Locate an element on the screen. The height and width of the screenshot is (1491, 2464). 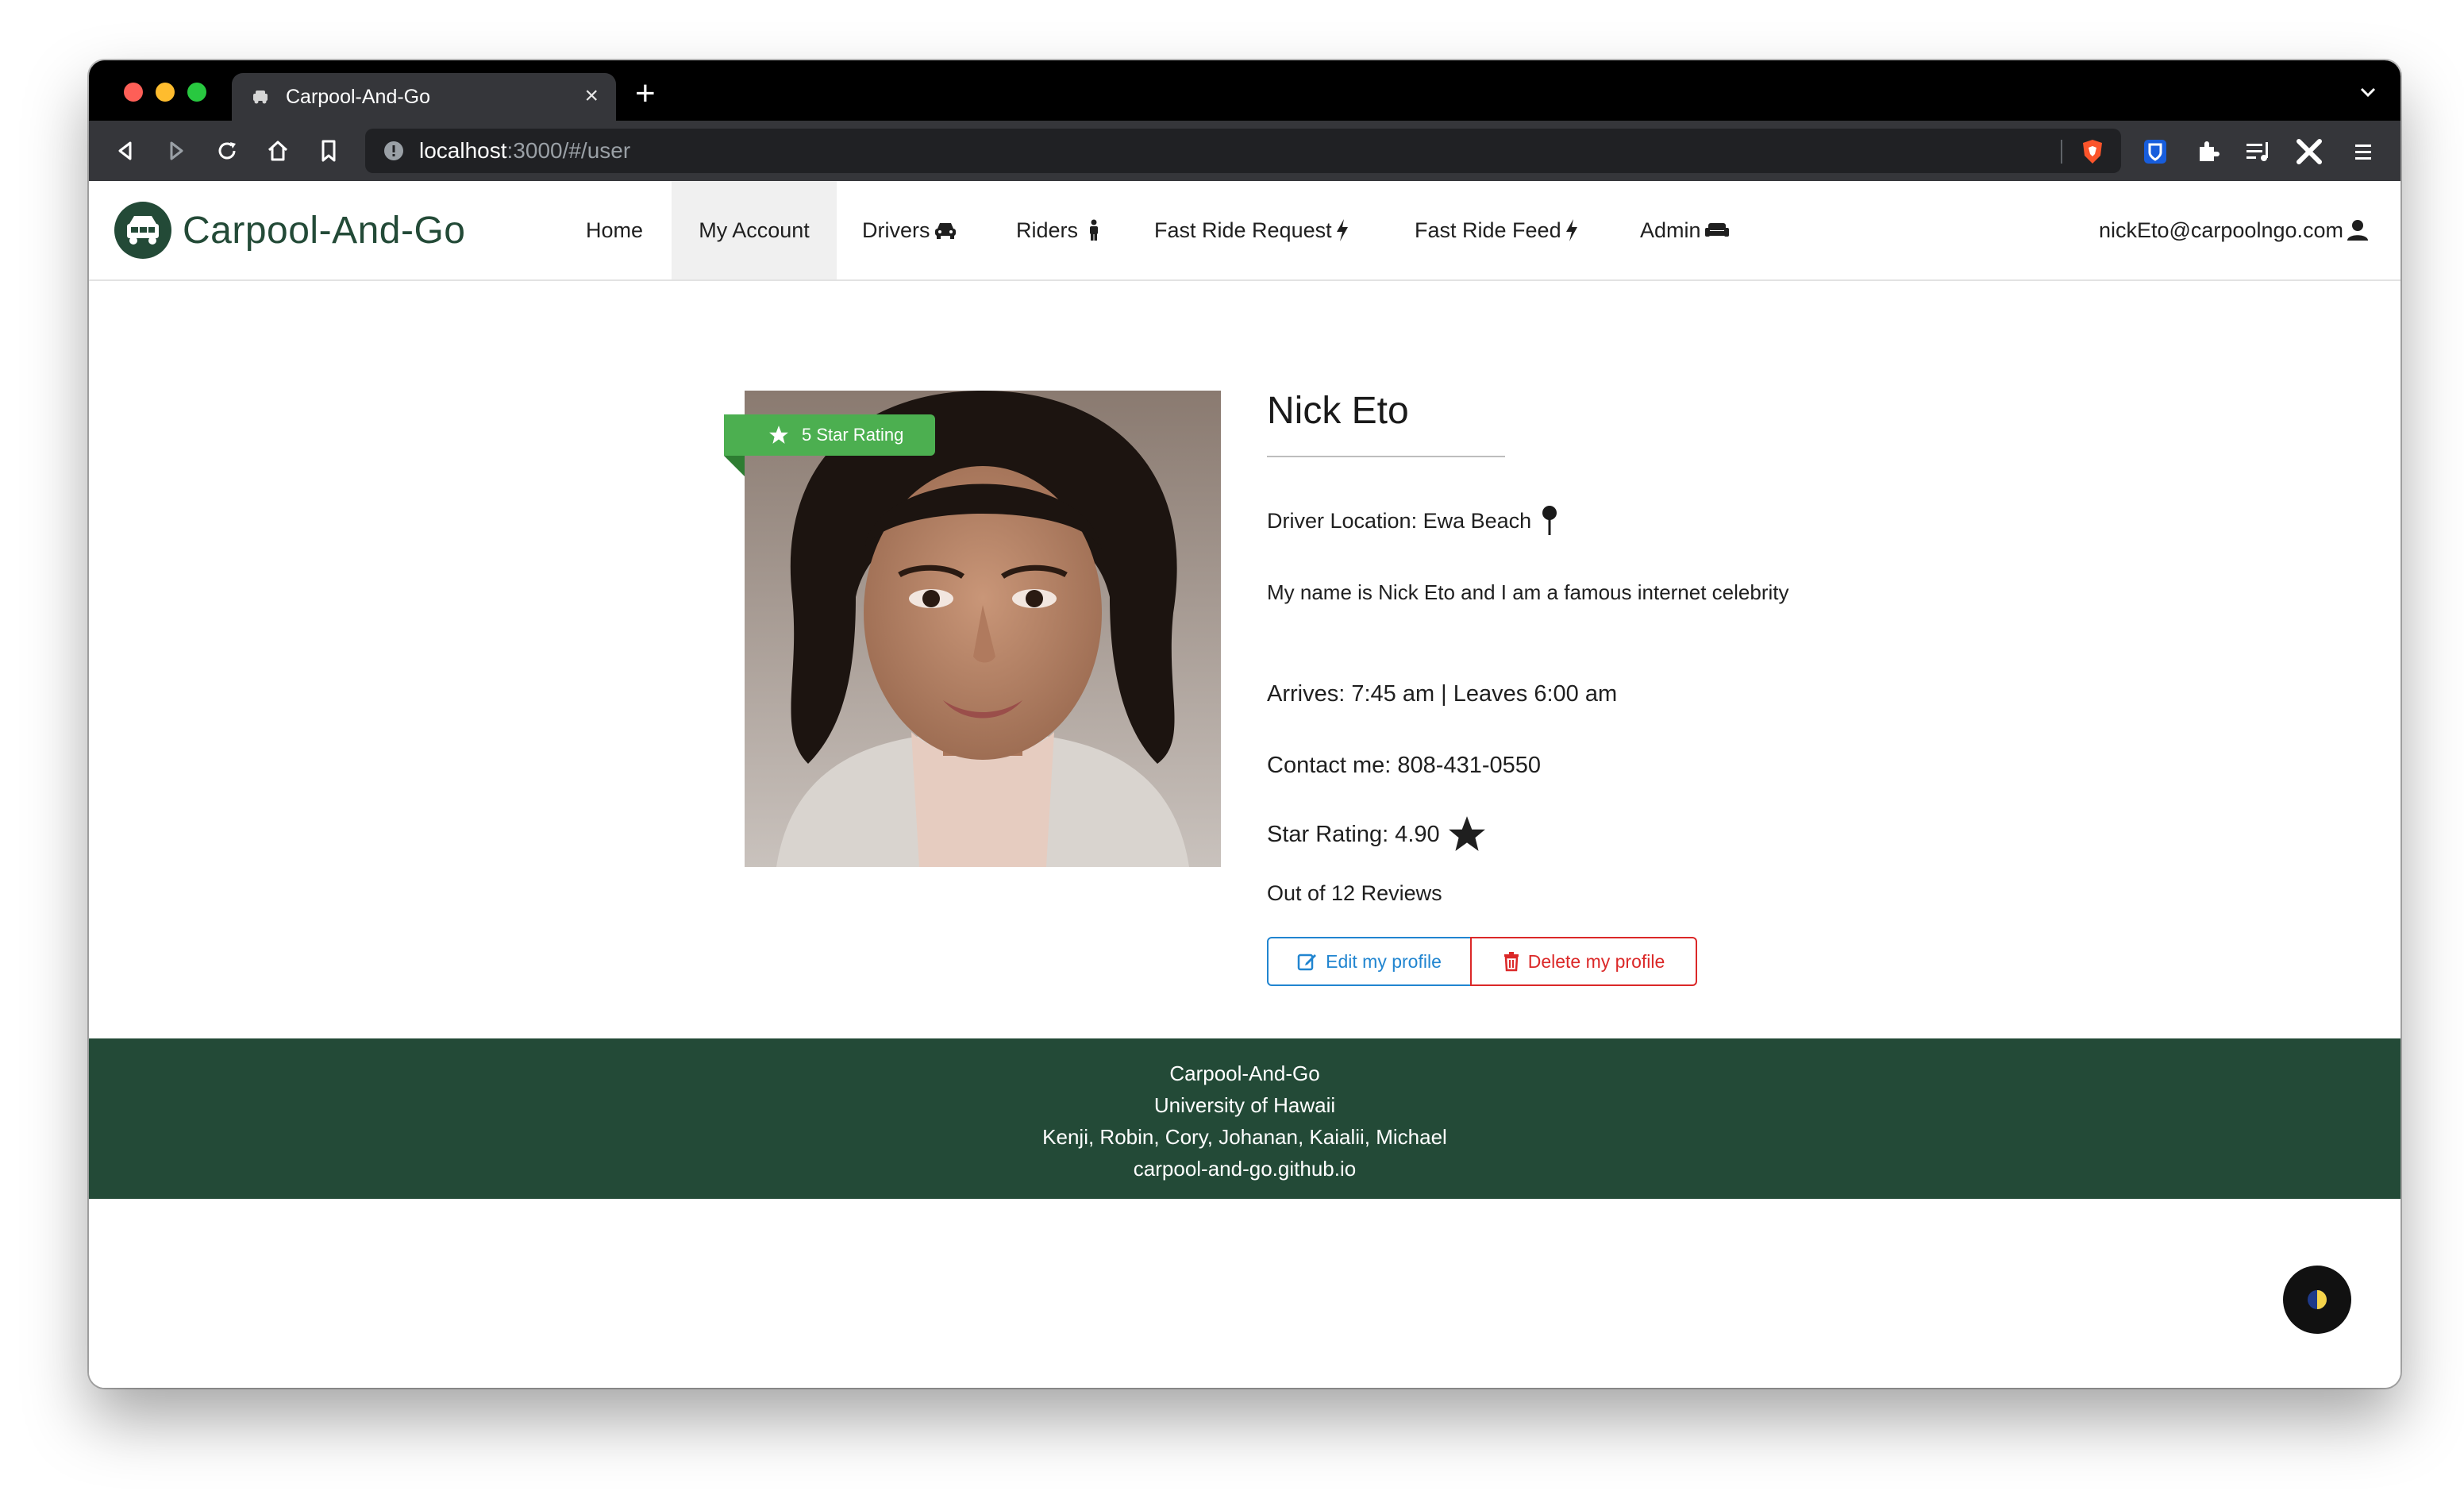
review-count: Out of 12 Reviews is located at coordinates (1354, 893).